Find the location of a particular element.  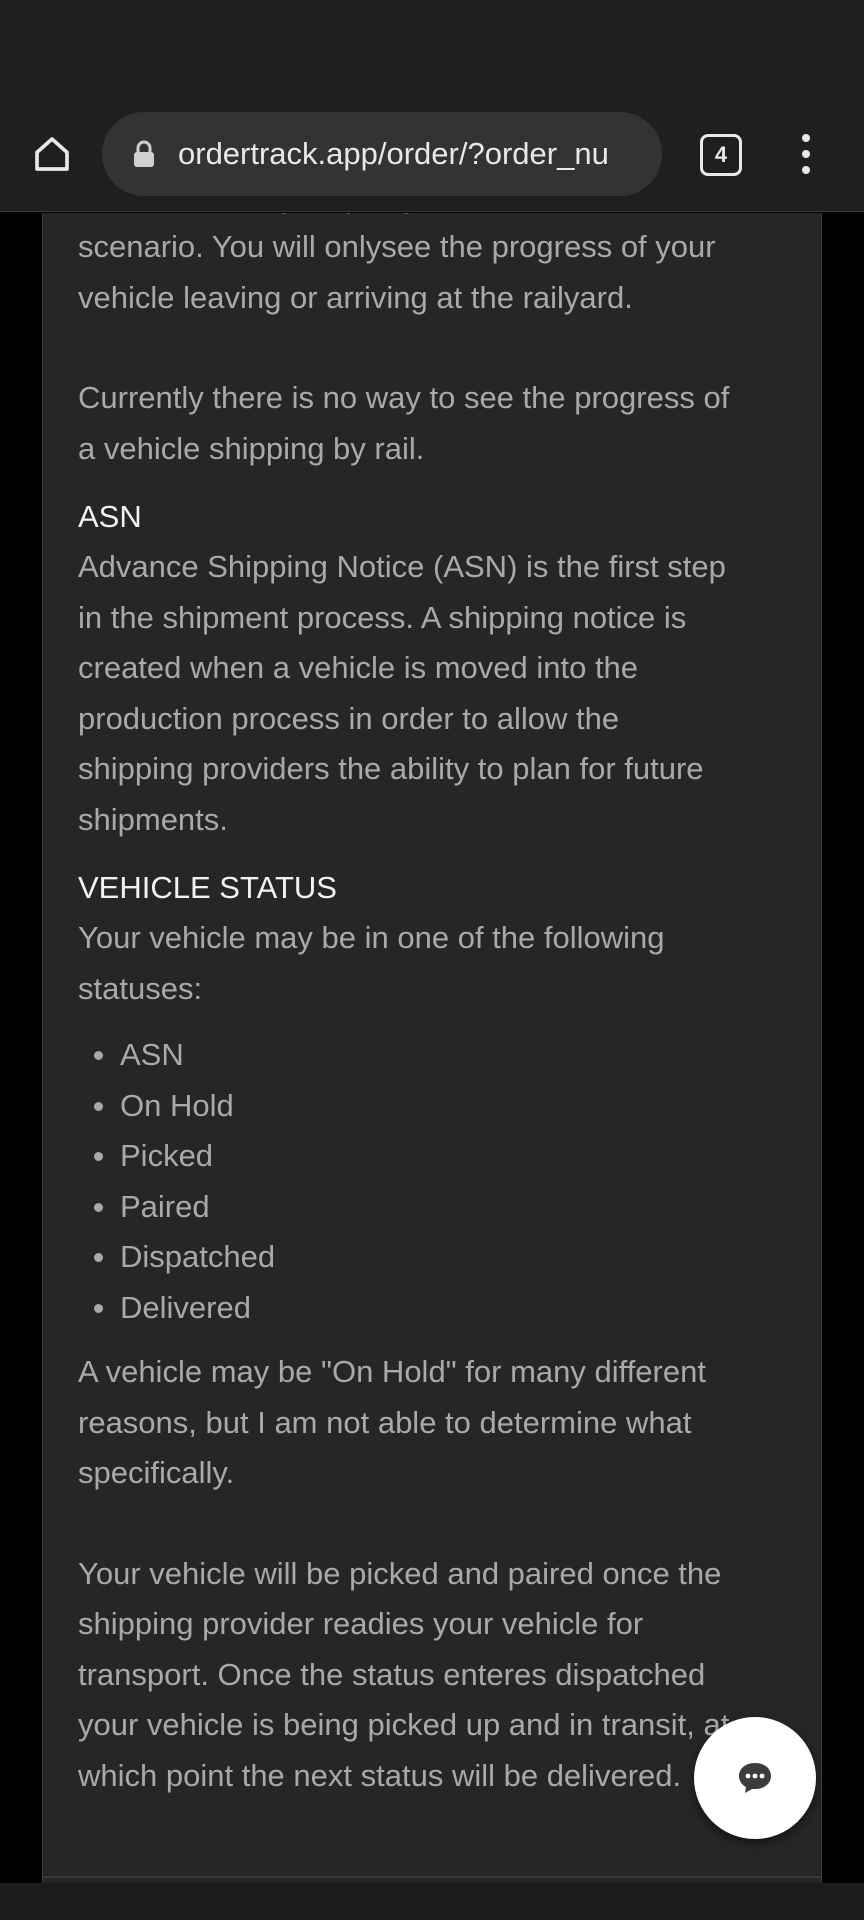

overflow-menu-button is located at coordinates (806, 154).